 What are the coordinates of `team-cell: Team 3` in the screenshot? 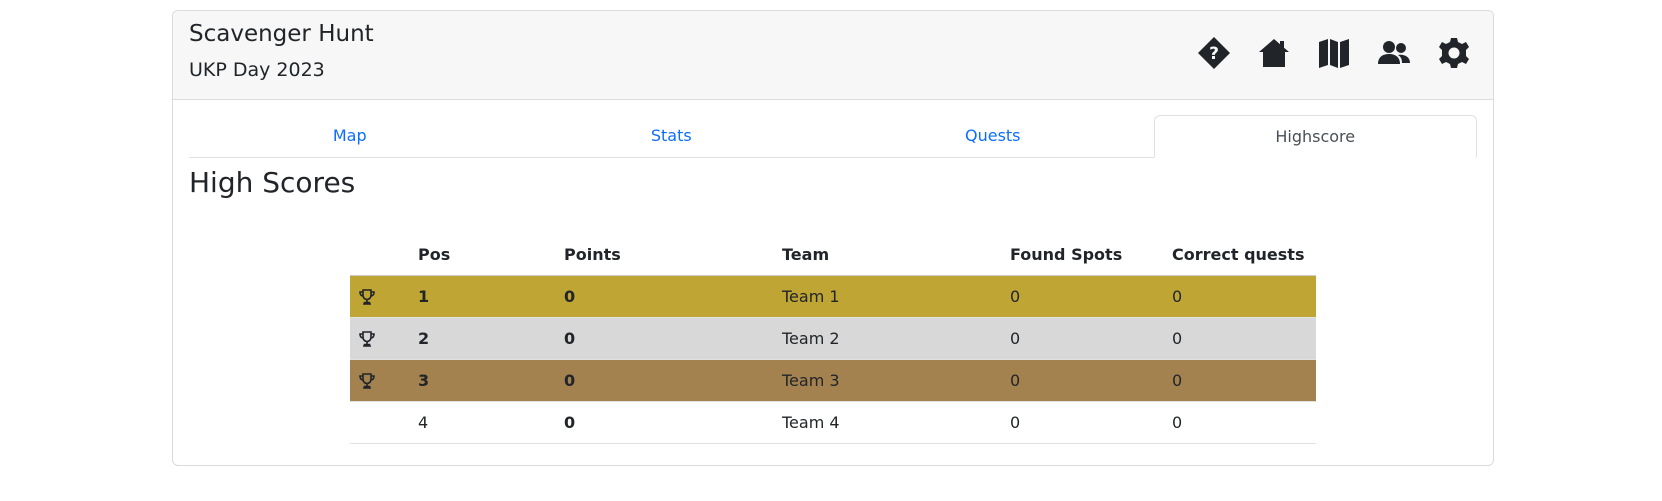 It's located at (888, 380).